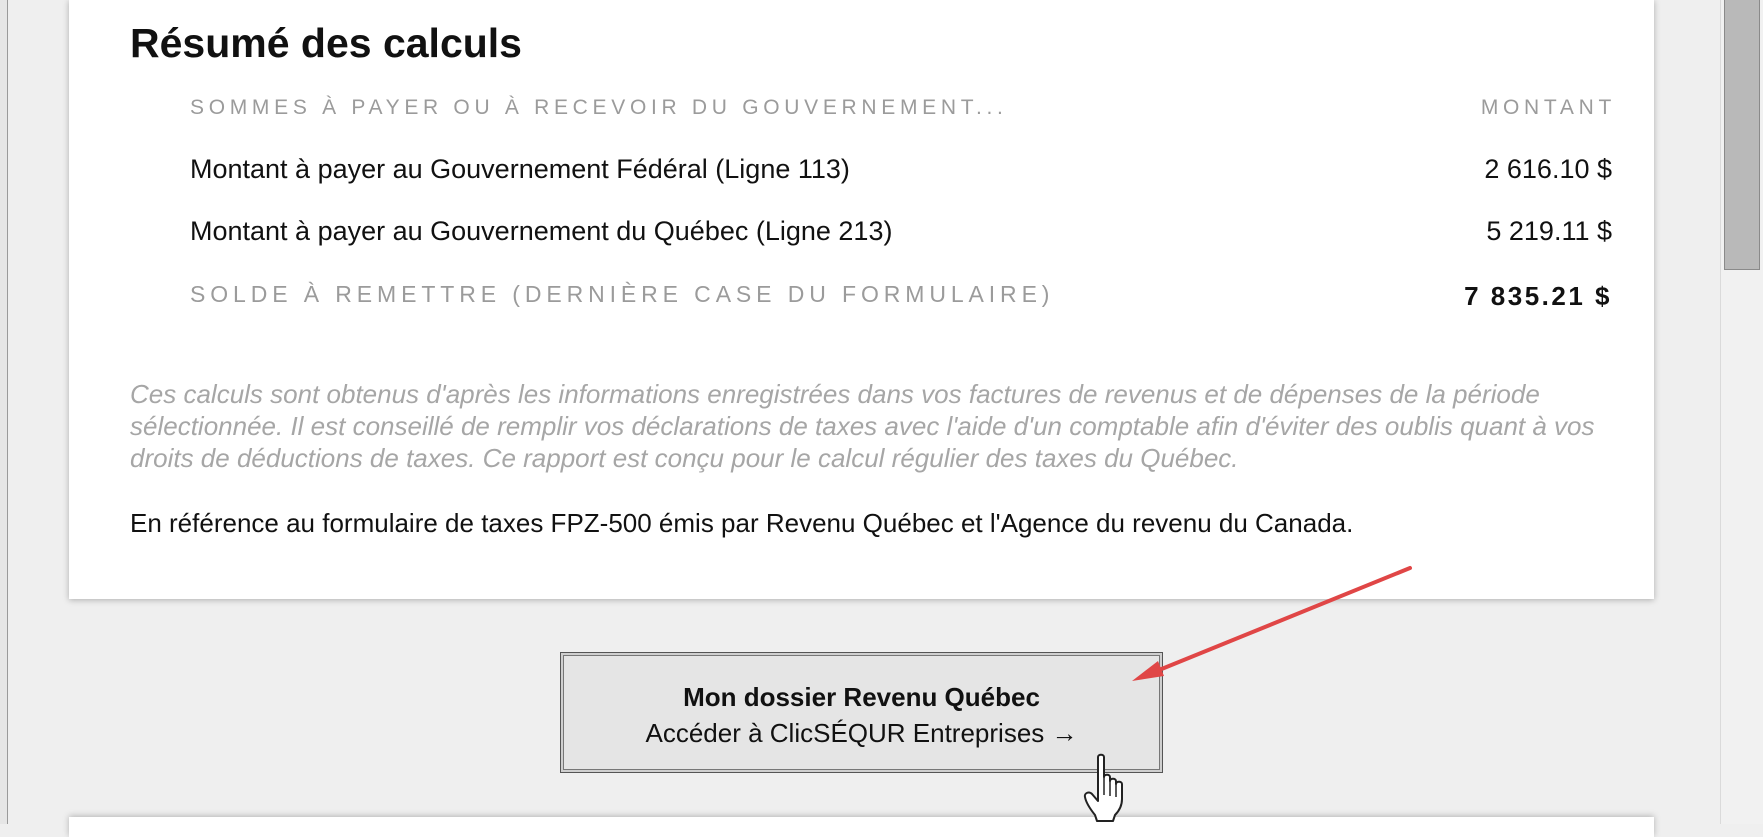 Image resolution: width=1763 pixels, height=837 pixels. Describe the element at coordinates (1548, 169) in the screenshot. I see `federal-amount-value: 2 616.10 $` at that location.